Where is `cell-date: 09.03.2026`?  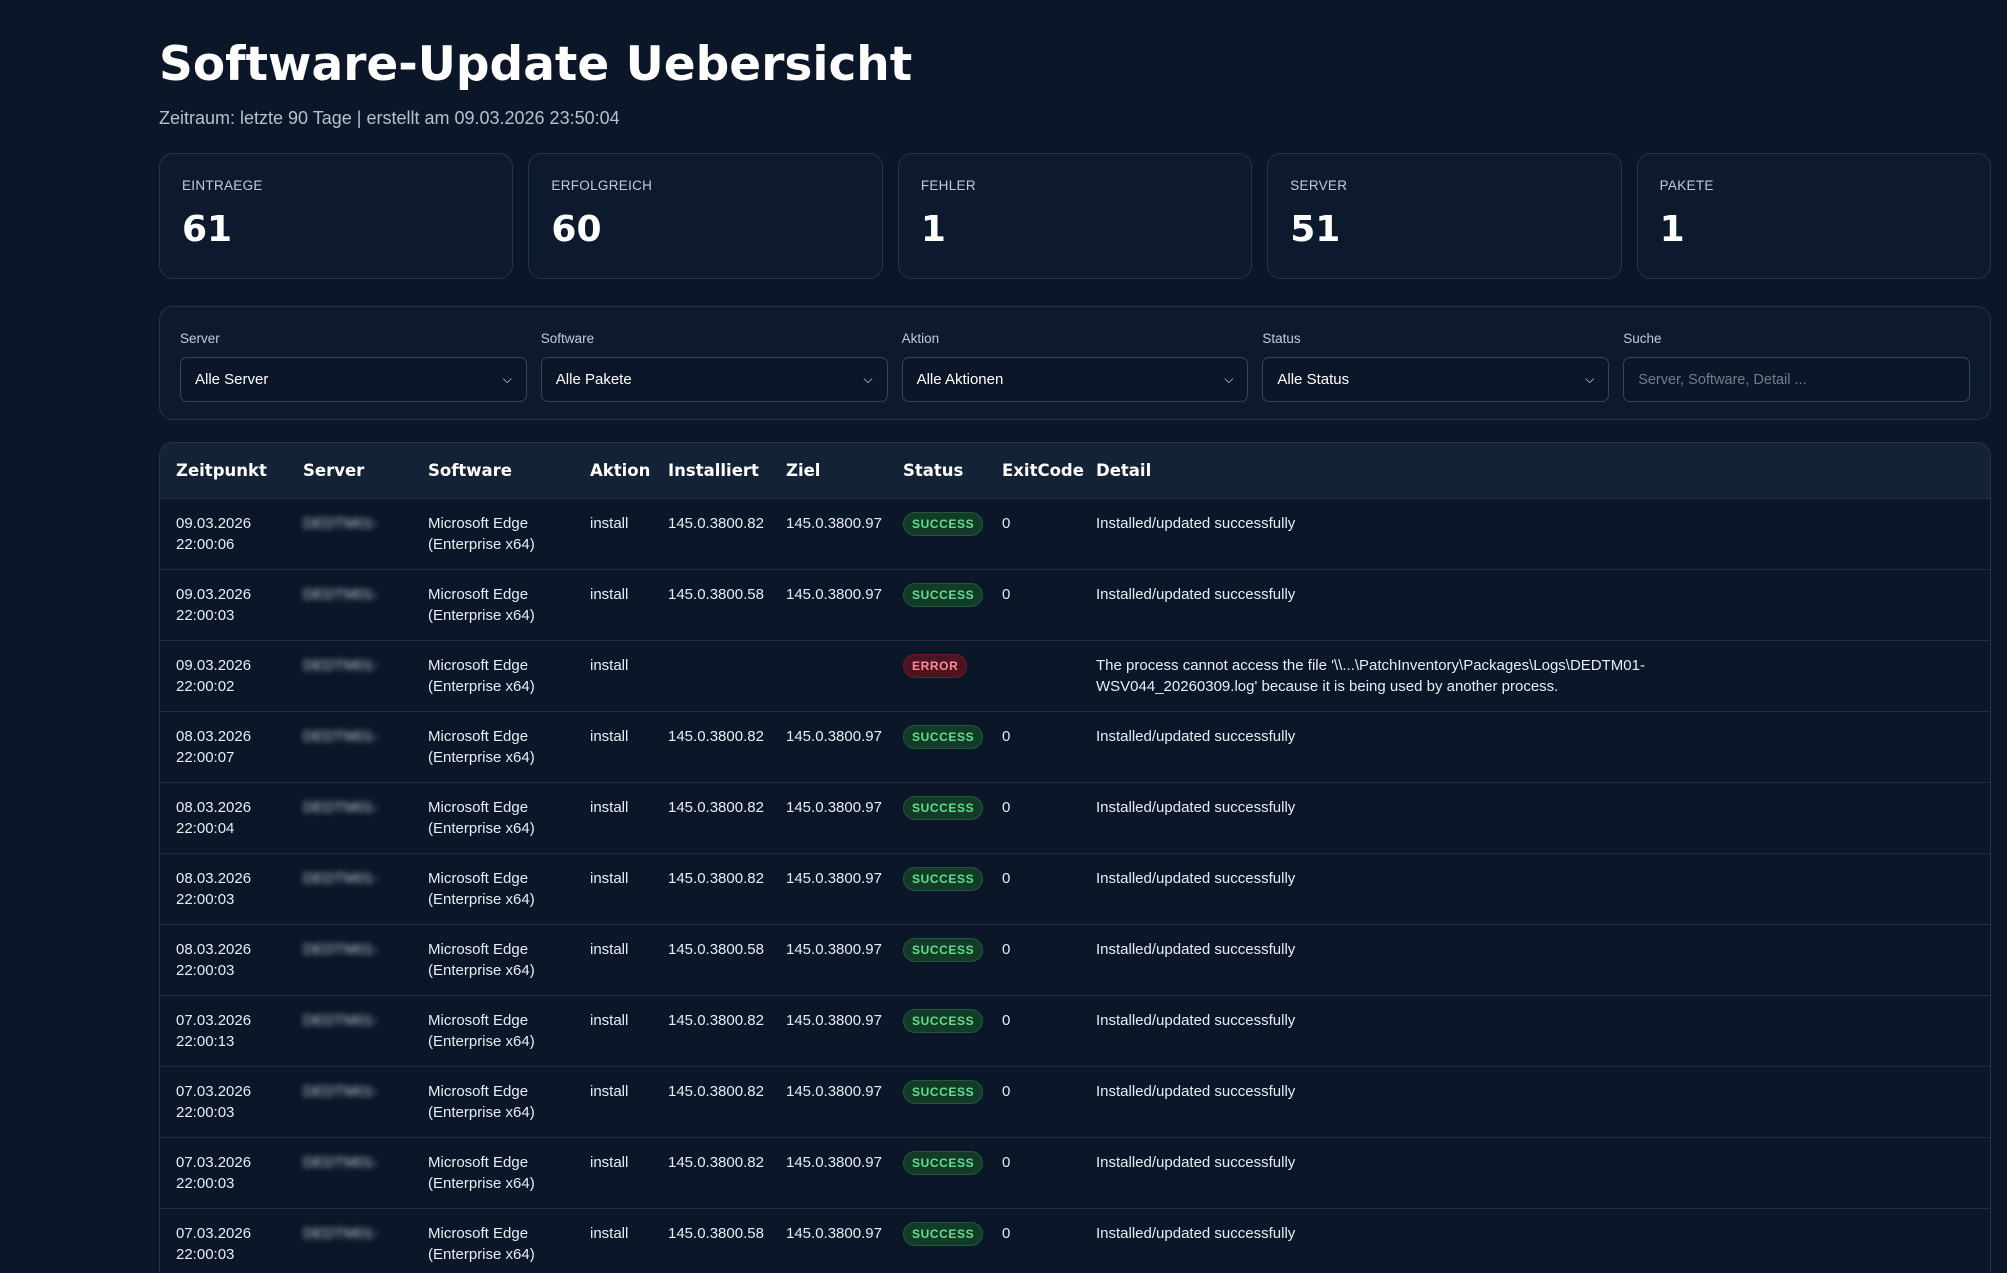 cell-date: 09.03.2026 is located at coordinates (214, 523).